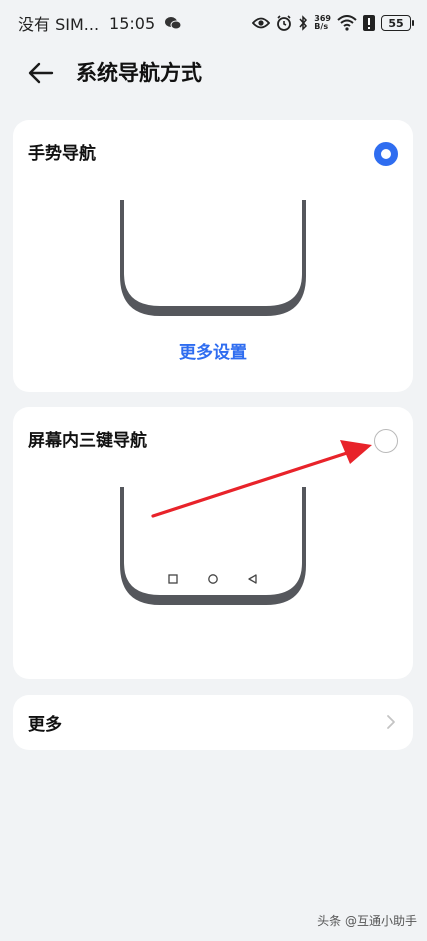  What do you see at coordinates (173, 23) in the screenshot?
I see `wechat-icon` at bounding box center [173, 23].